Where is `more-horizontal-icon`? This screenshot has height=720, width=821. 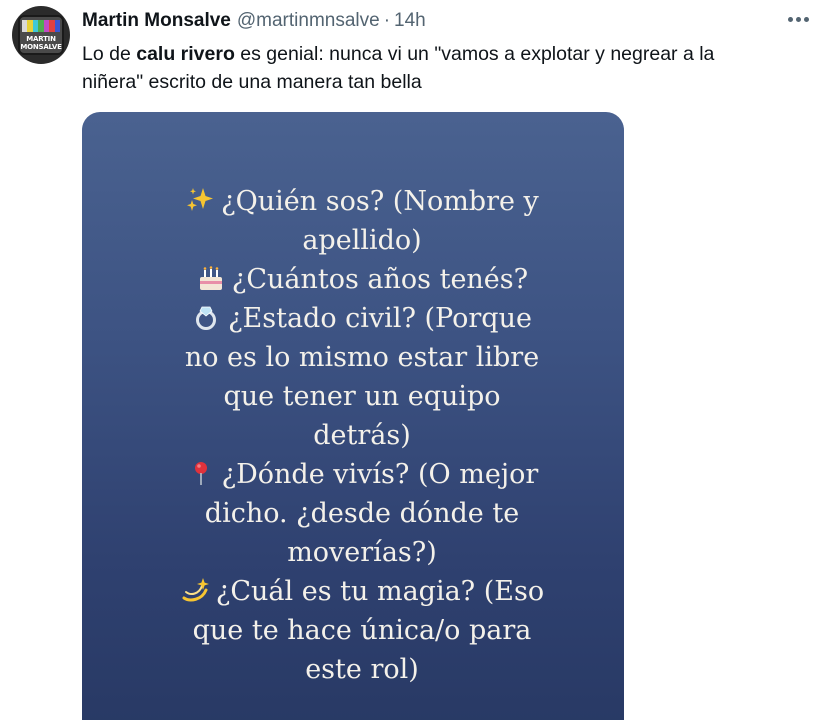
more-horizontal-icon is located at coordinates (798, 19).